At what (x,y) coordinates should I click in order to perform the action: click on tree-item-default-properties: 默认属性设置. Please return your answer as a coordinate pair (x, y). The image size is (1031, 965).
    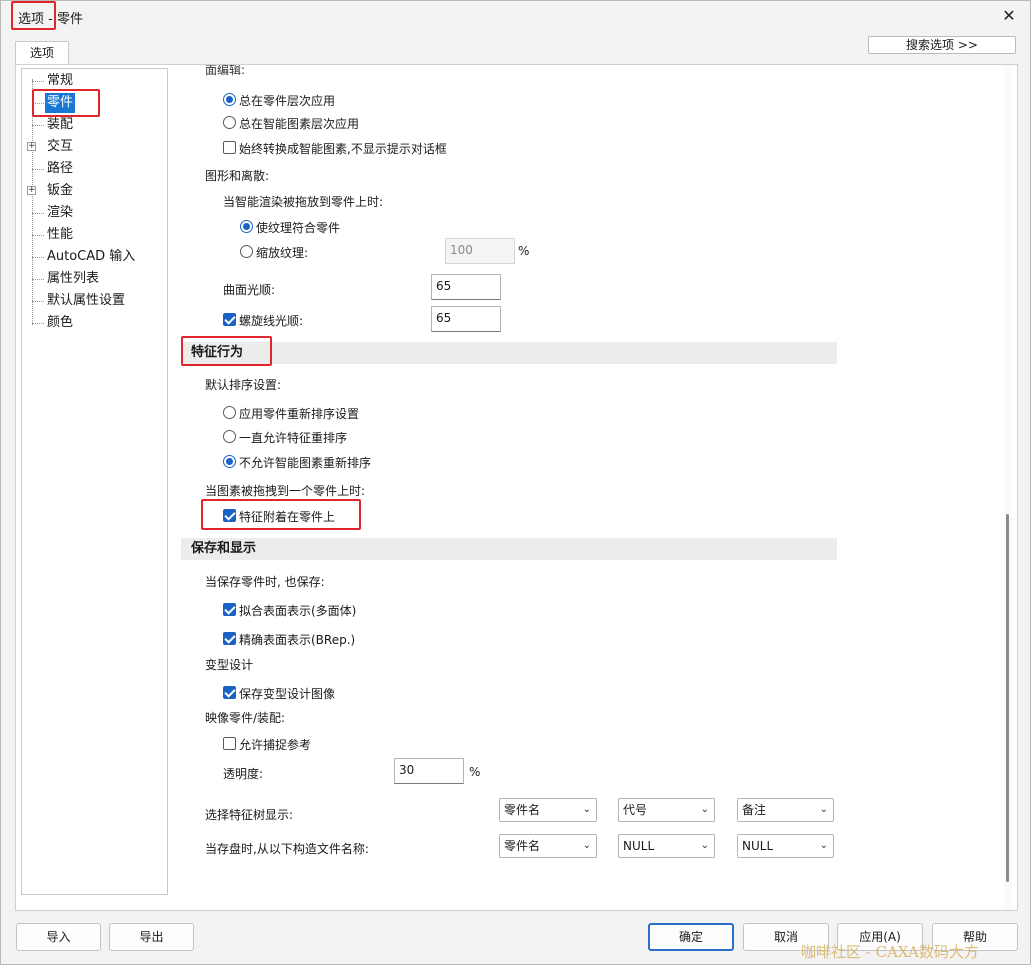
    Looking at the image, I should click on (86, 301).